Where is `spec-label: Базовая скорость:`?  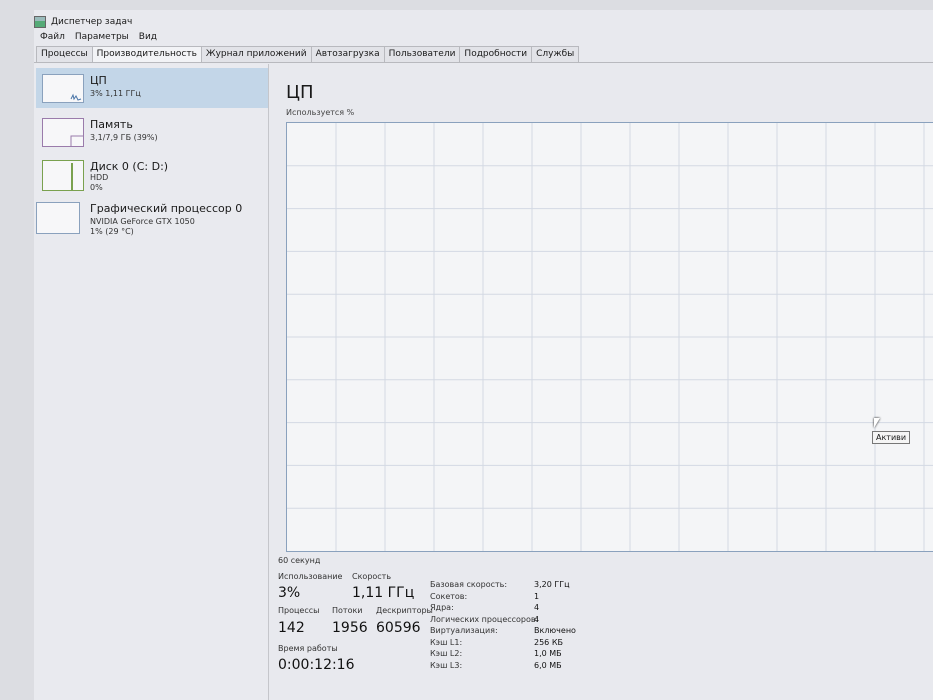 spec-label: Базовая скорость: is located at coordinates (469, 584).